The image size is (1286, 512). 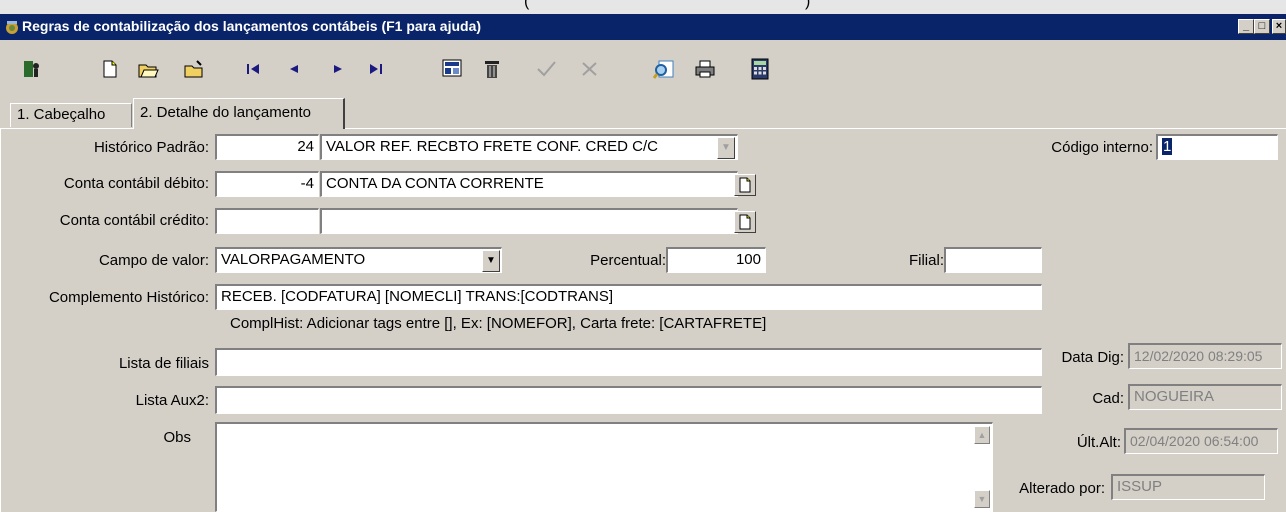 I want to click on last-record-icon, so click(x=376, y=69).